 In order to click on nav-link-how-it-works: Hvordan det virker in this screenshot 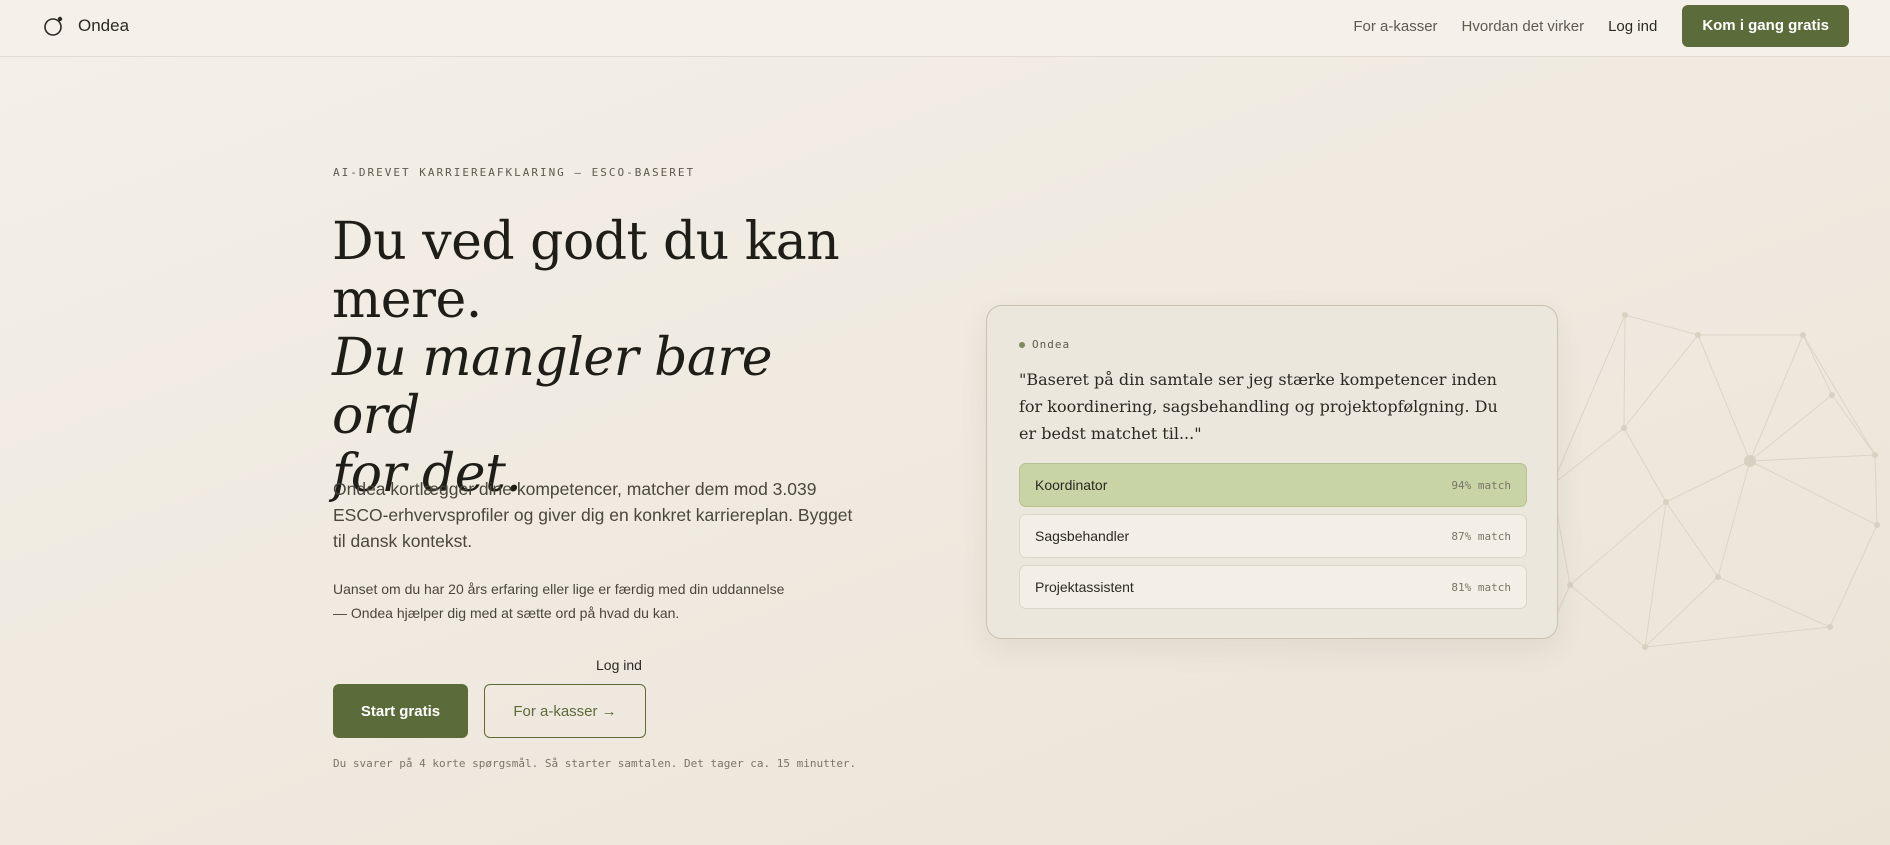, I will do `click(1523, 26)`.